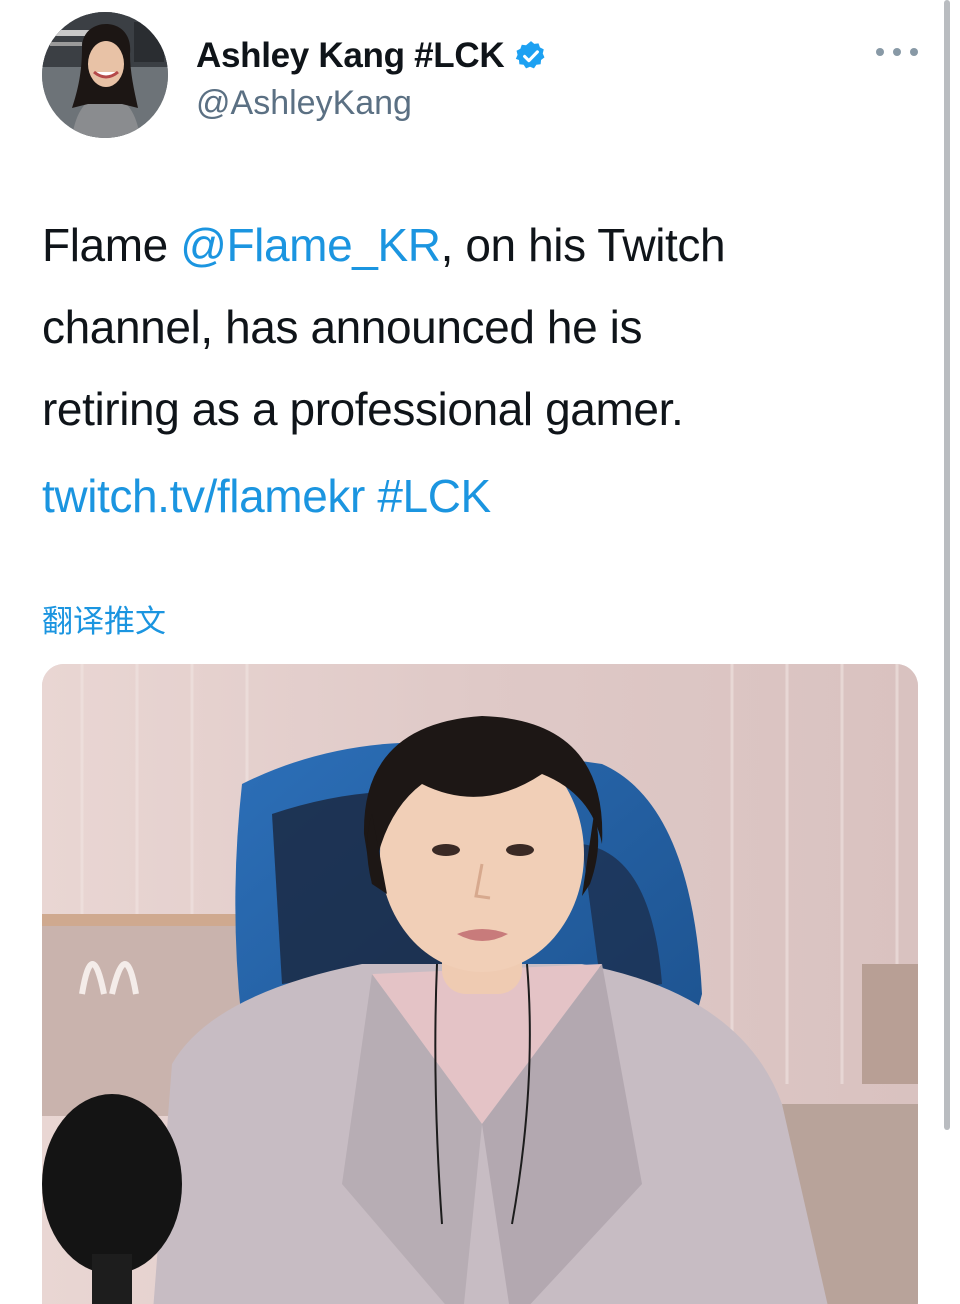  Describe the element at coordinates (434, 496) in the screenshot. I see `hashtag-link: #LCK` at that location.